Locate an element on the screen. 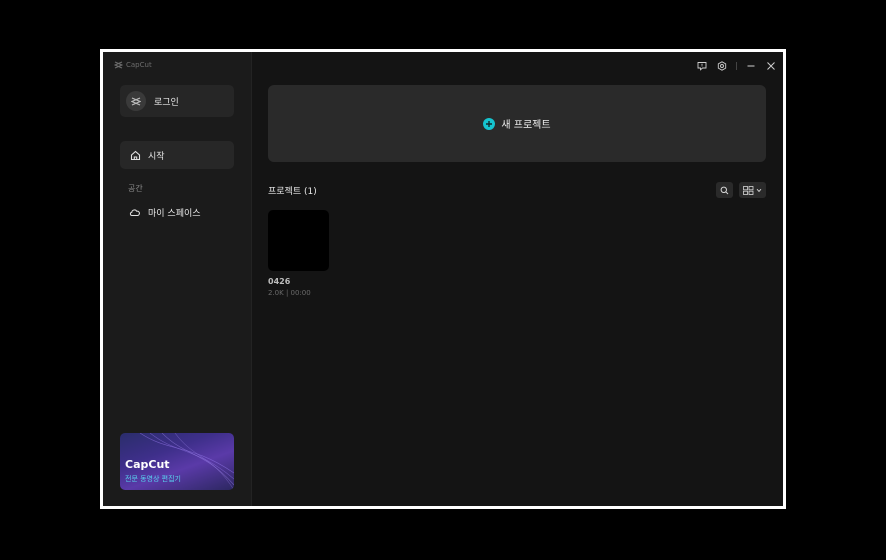 This screenshot has width=886, height=560. divider is located at coordinates (736, 66).